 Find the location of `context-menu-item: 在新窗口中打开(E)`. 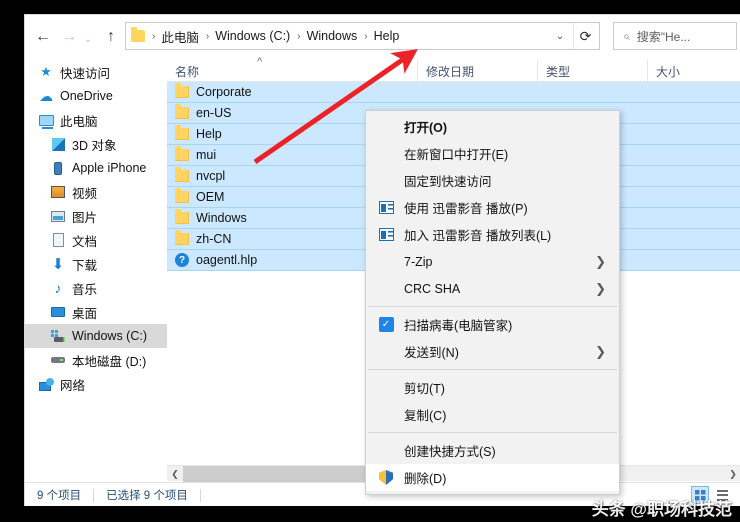

context-menu-item: 在新窗口中打开(E) is located at coordinates (492, 153).